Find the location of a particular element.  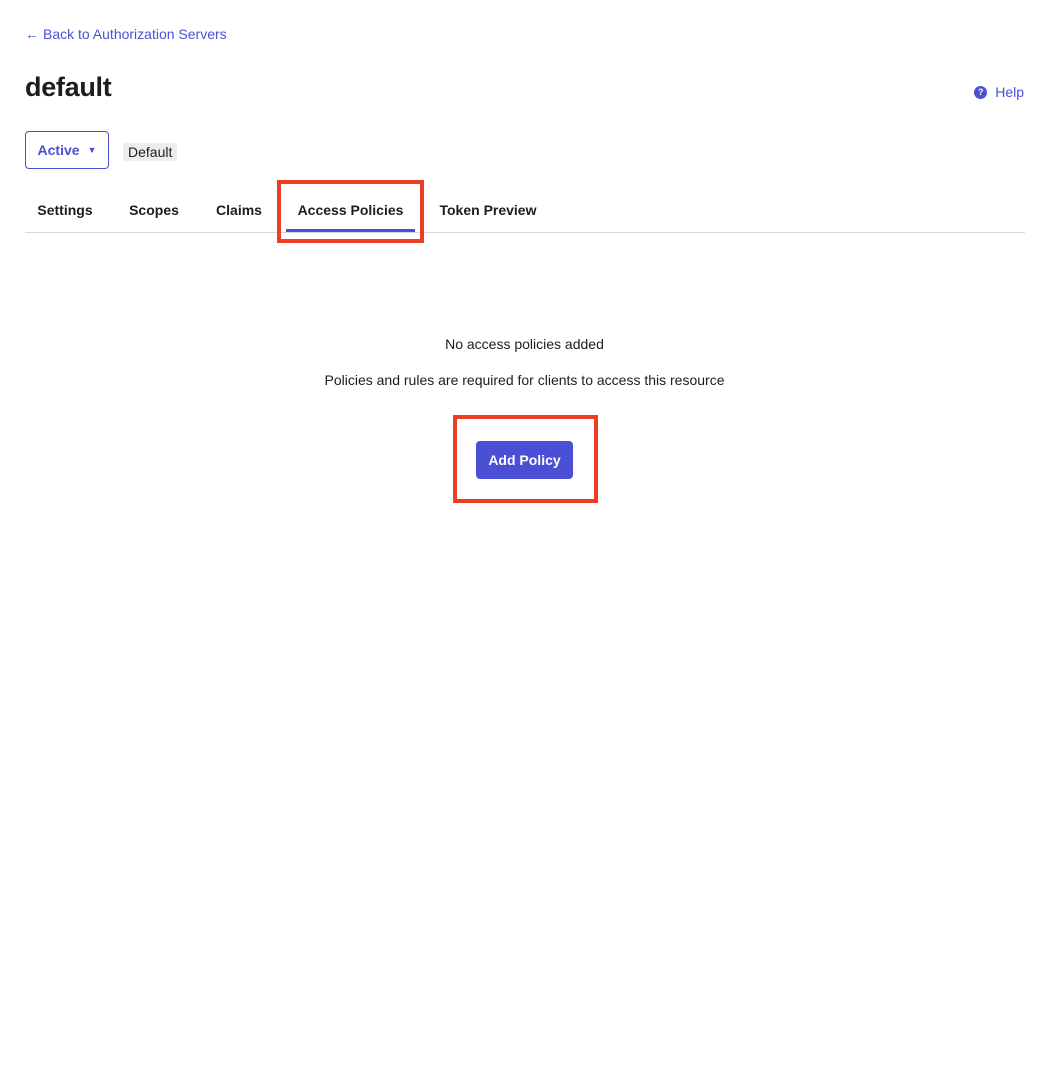

tab-claims: Claims is located at coordinates (239, 210).